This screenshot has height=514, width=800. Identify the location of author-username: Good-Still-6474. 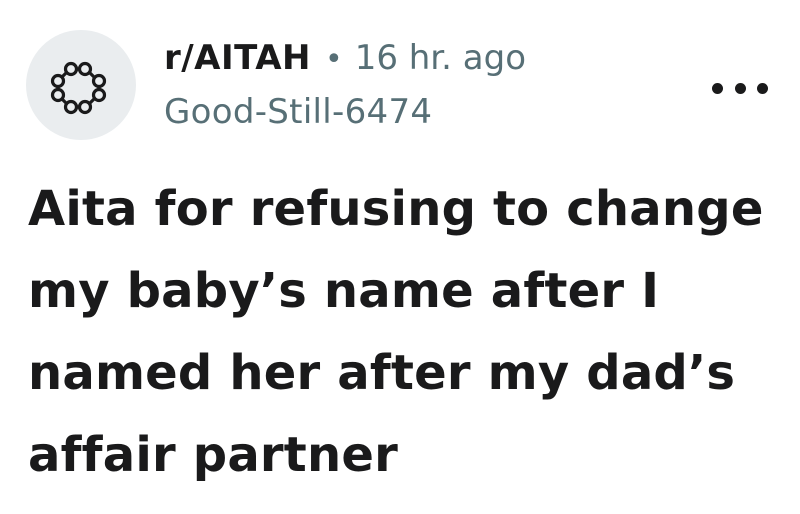
(345, 112).